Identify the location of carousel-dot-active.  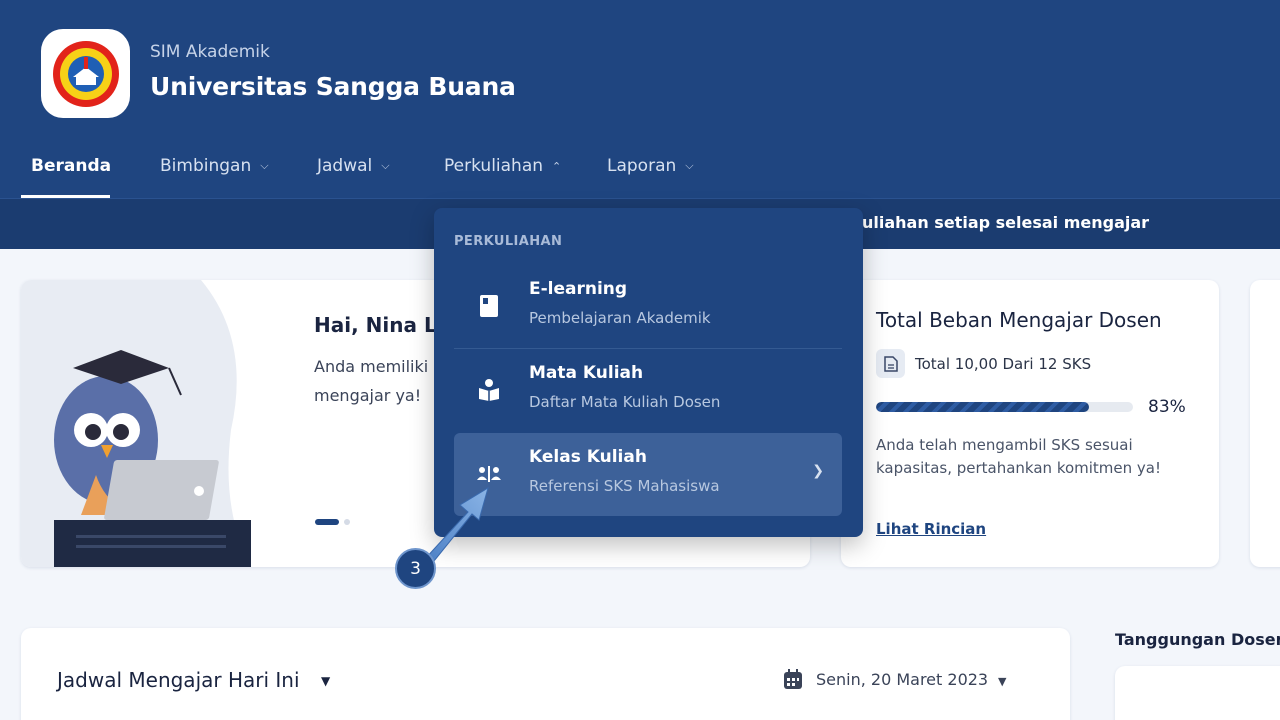
(327, 522).